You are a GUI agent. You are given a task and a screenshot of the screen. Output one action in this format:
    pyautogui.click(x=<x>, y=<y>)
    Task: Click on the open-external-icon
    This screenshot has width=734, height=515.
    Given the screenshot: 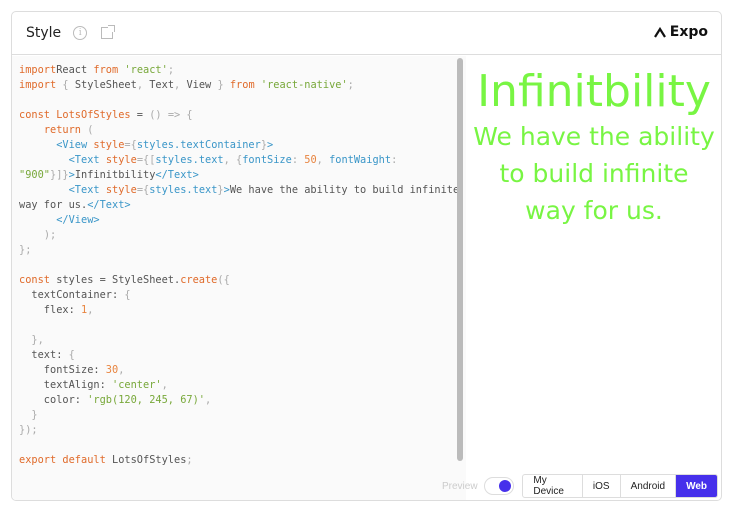 What is the action you would take?
    pyautogui.click(x=108, y=32)
    